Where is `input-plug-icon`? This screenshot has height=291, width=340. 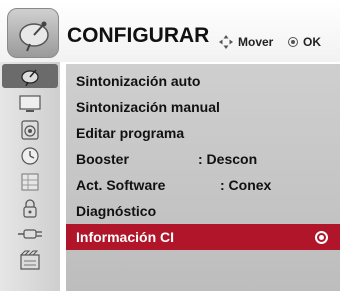
input-plug-icon is located at coordinates (30, 234).